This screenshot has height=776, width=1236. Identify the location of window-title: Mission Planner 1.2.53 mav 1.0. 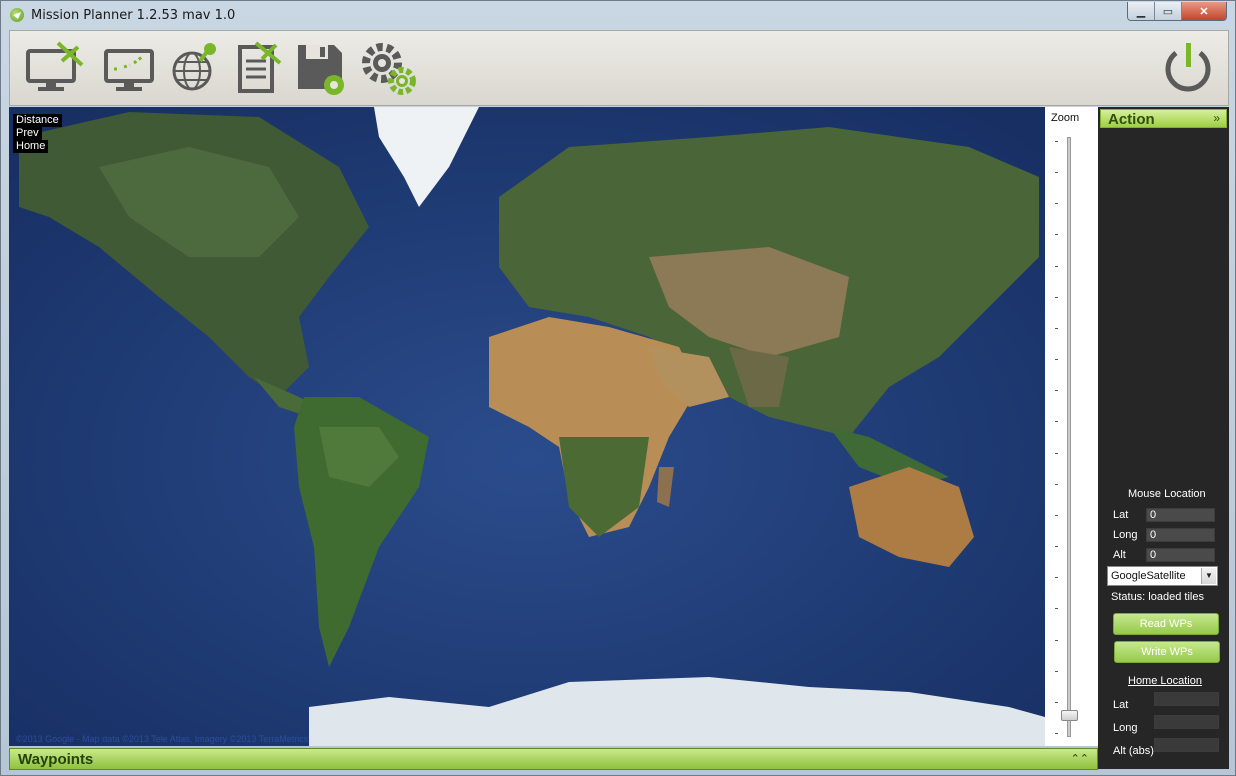
(133, 15).